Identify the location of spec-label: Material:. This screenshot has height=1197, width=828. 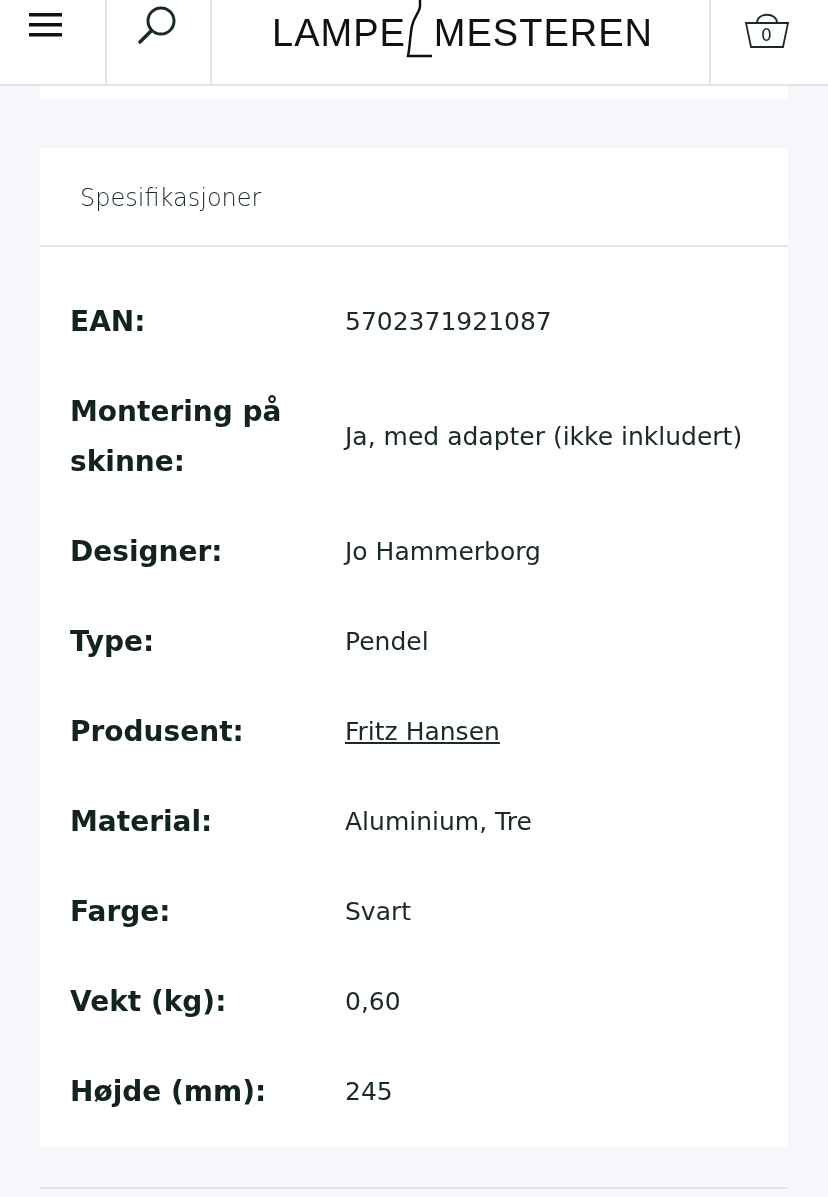
(142, 822).